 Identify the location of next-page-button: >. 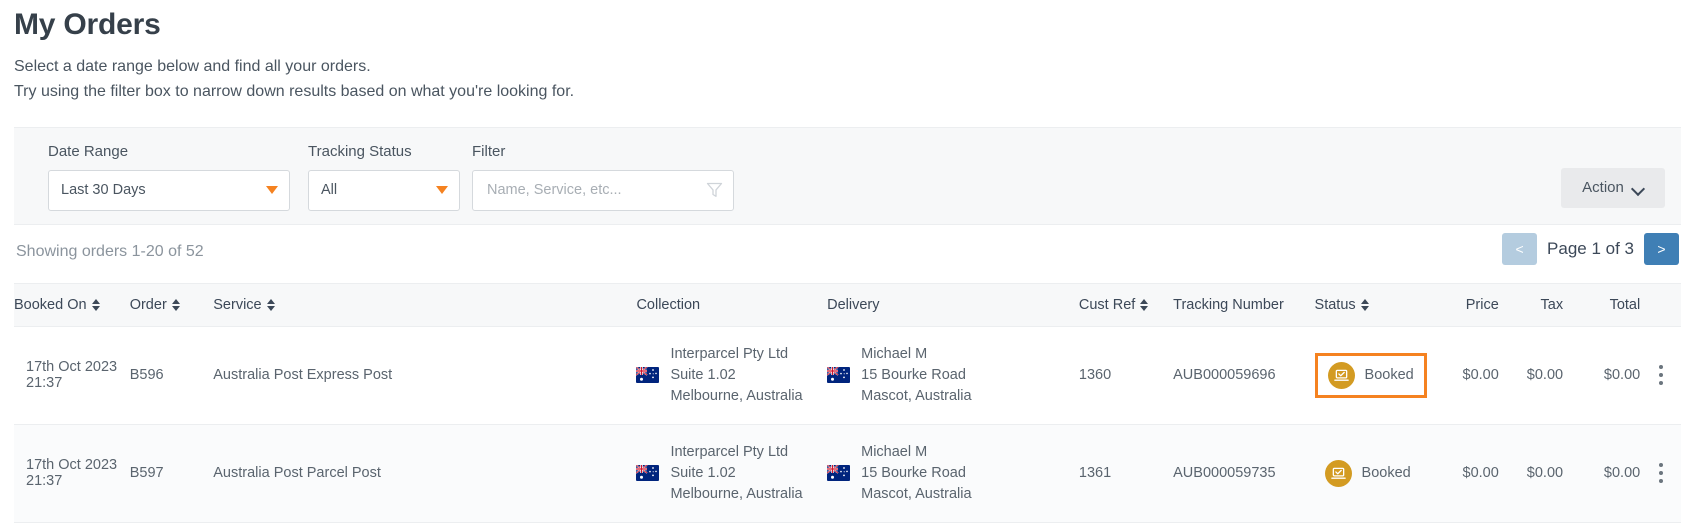
(1661, 248).